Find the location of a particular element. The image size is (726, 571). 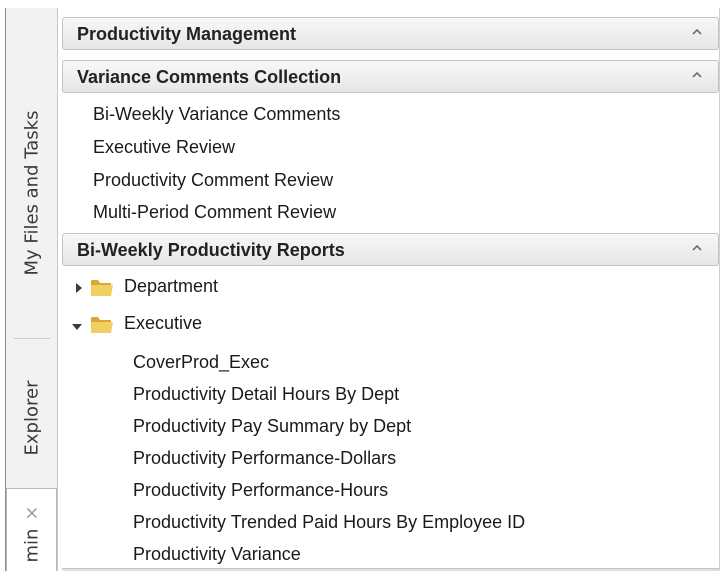

panel-border is located at coordinates (719, 289).